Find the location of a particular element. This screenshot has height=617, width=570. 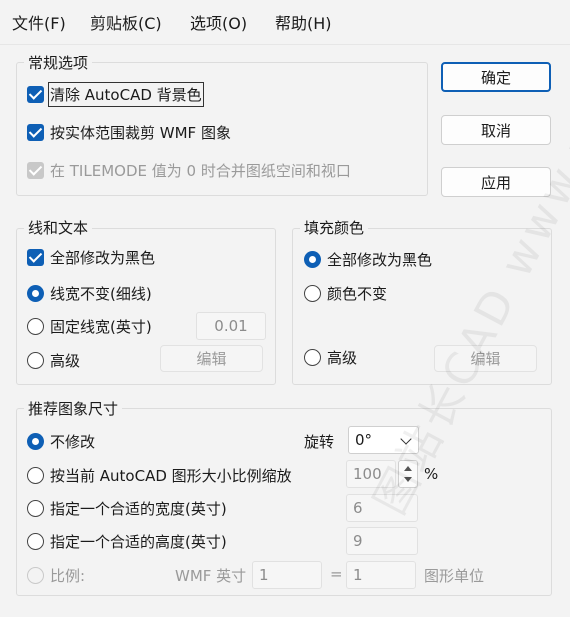

fill-title: 填充颜色 is located at coordinates (334, 227).